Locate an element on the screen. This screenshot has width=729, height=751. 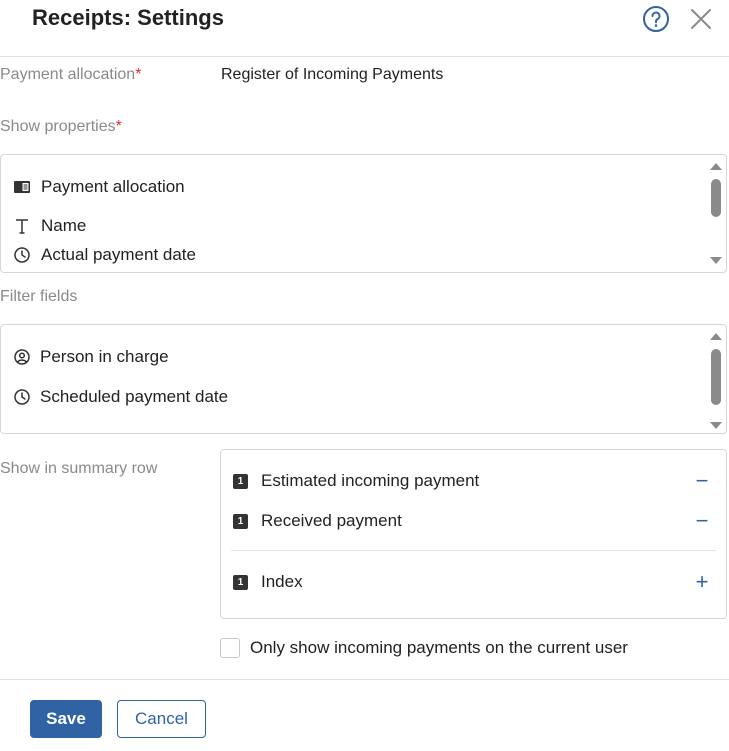
filter-fields-label: Filter fields is located at coordinates (39, 296).